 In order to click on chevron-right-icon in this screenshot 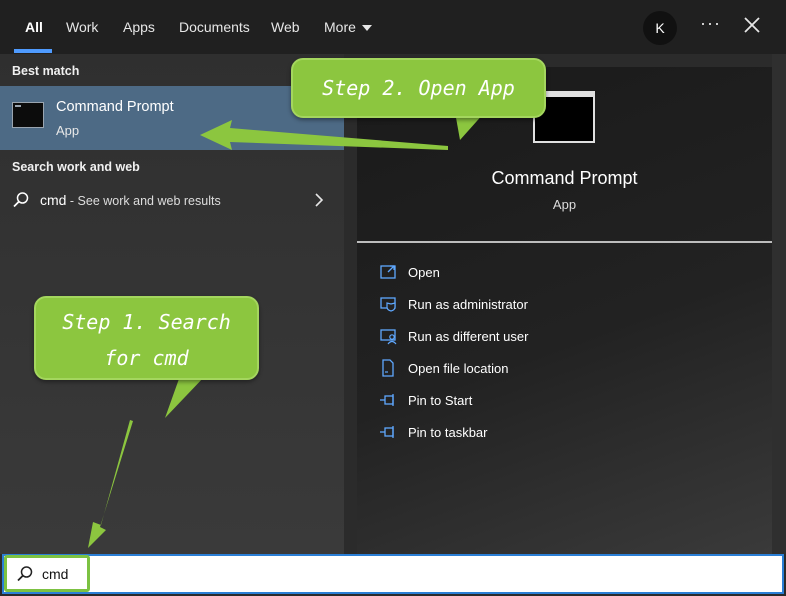, I will do `click(319, 200)`.